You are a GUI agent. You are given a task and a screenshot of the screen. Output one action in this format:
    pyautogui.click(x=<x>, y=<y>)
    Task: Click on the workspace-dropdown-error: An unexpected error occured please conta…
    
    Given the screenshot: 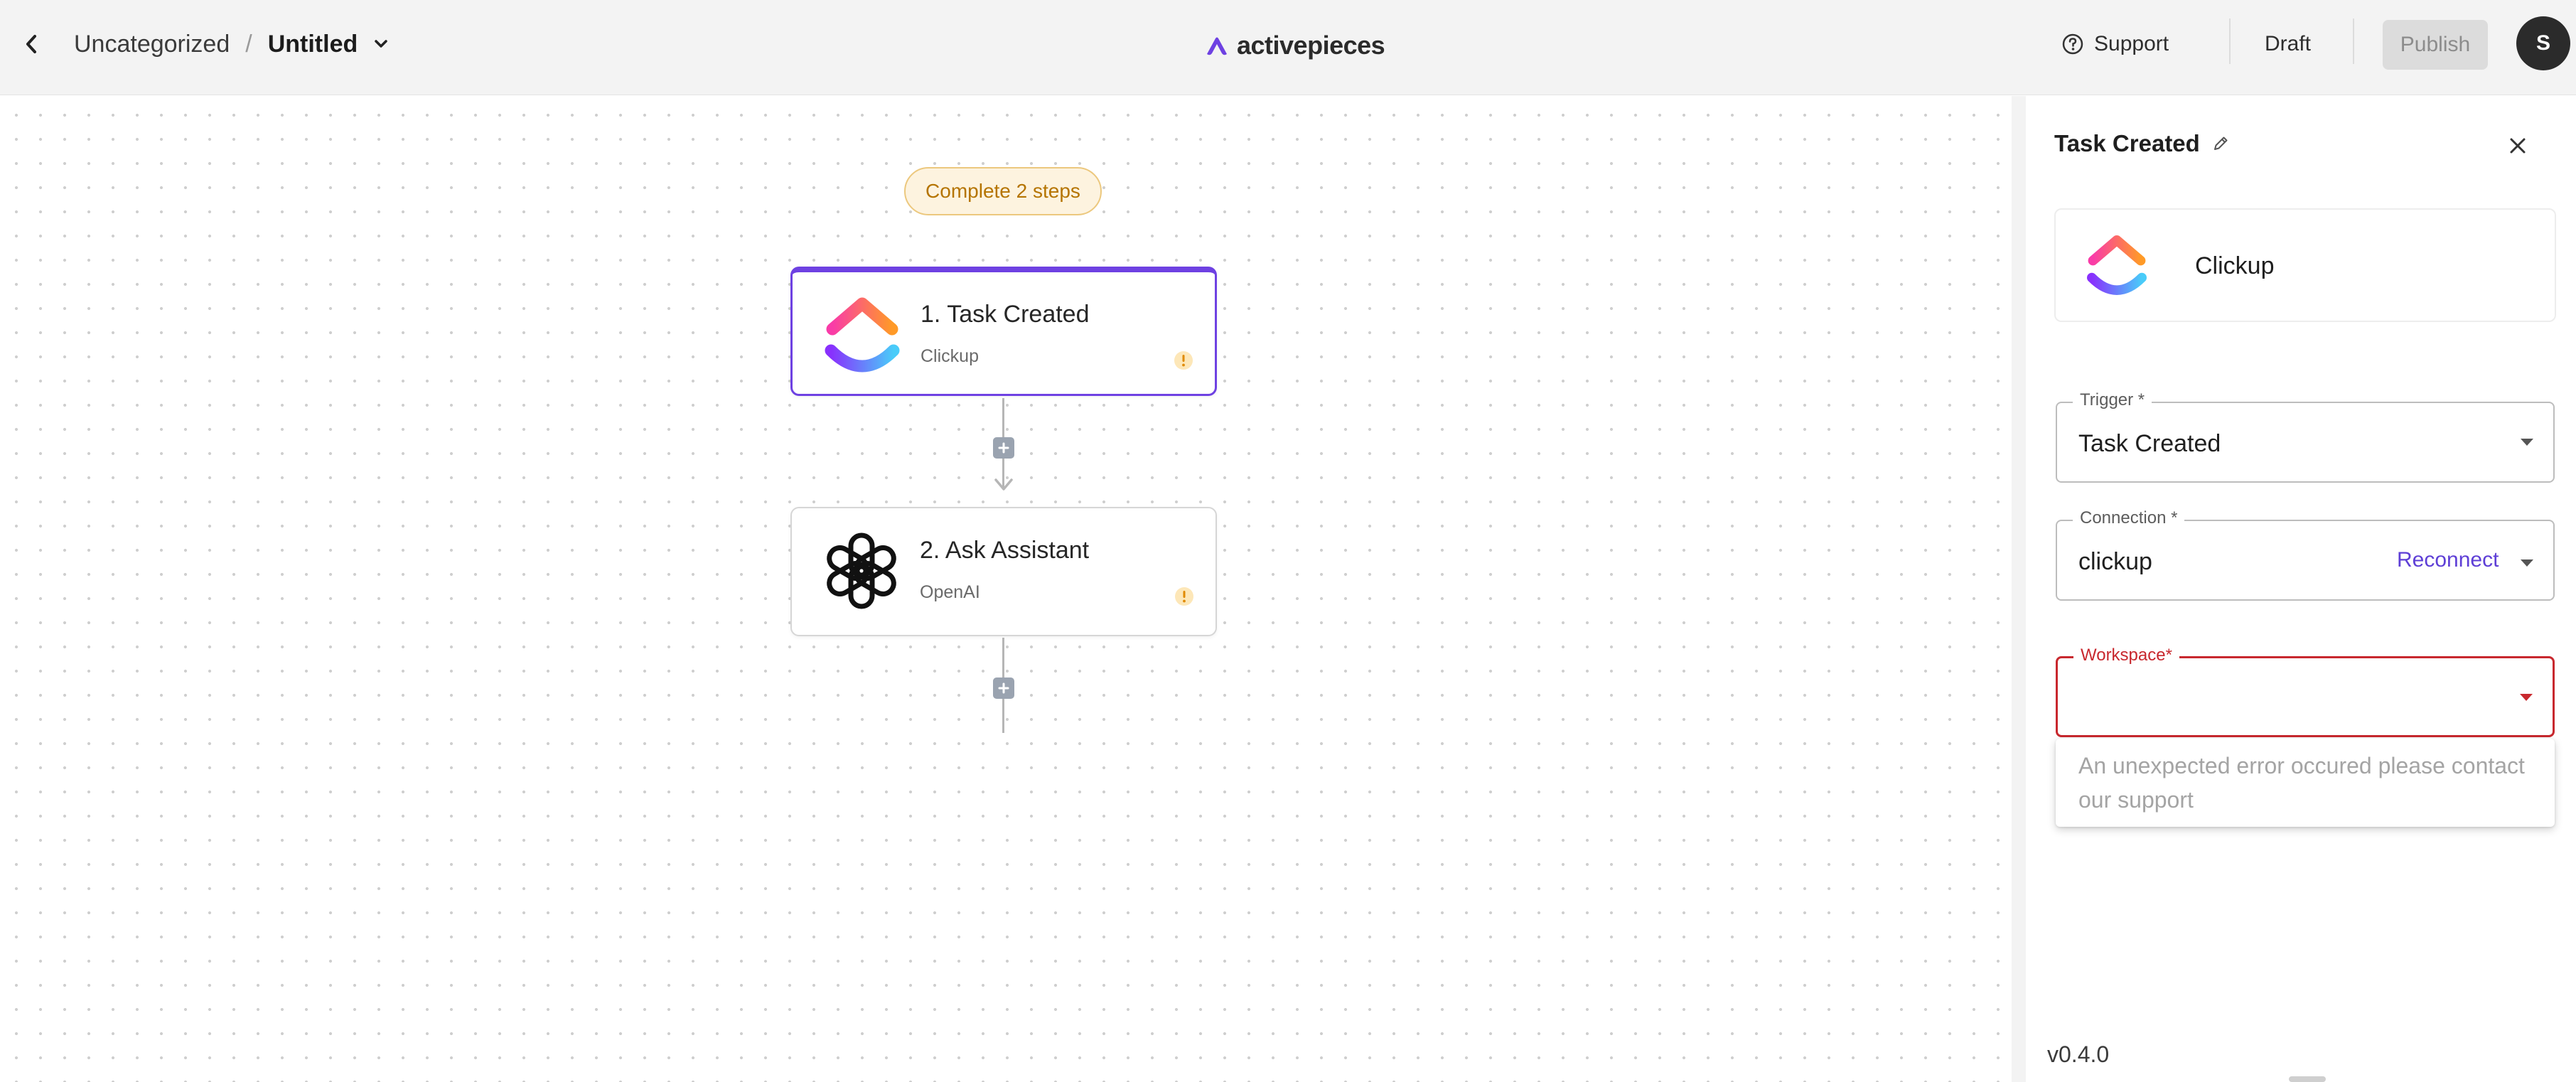 What is the action you would take?
    pyautogui.click(x=2305, y=783)
    